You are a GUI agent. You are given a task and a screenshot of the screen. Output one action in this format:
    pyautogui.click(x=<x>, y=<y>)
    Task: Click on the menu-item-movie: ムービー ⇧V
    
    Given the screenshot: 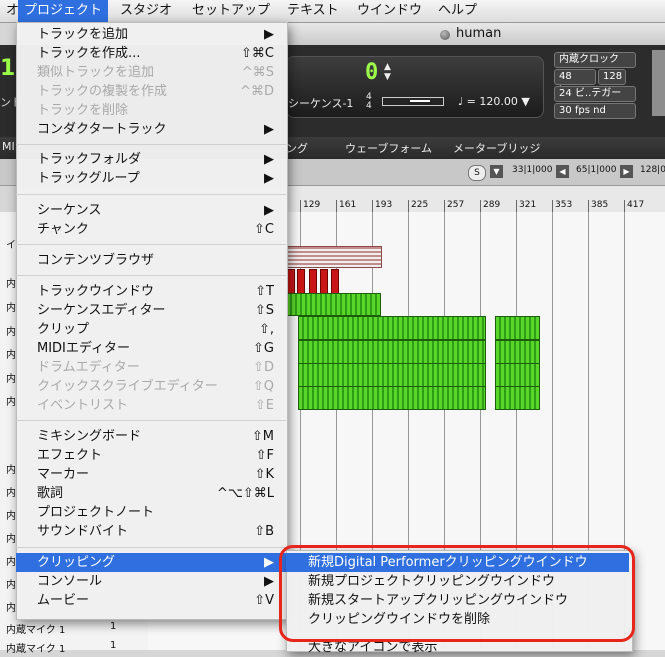 What is the action you would take?
    pyautogui.click(x=151, y=600)
    